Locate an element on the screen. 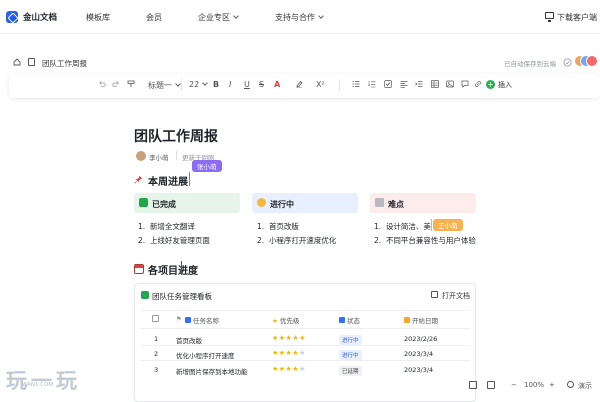  start-date-cell: 2023/2/26 is located at coordinates (420, 339).